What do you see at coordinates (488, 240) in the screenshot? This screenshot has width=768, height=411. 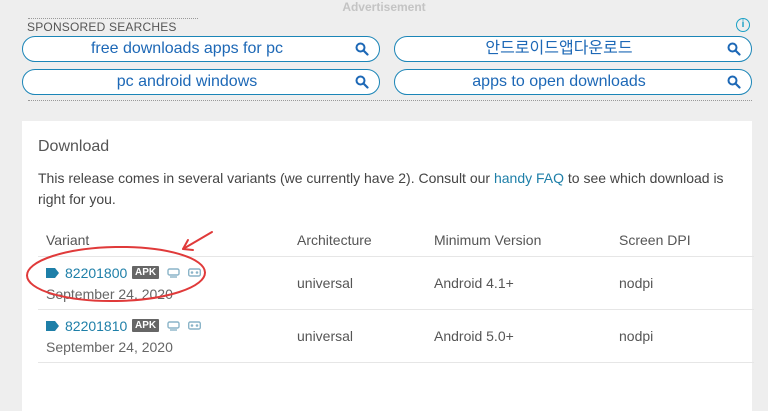 I see `column-header-min-version: Minimum Version` at bounding box center [488, 240].